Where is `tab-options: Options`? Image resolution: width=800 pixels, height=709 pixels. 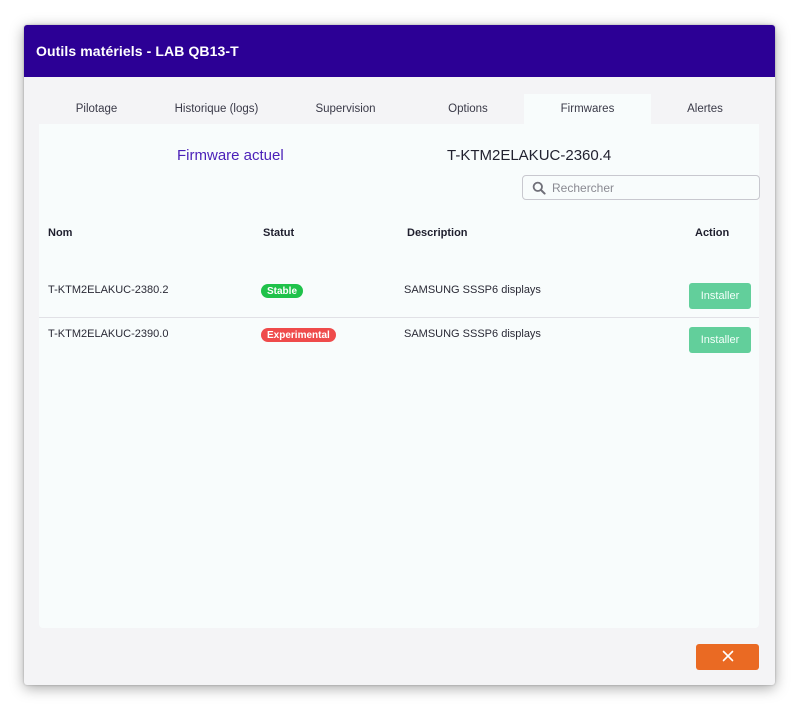 tab-options: Options is located at coordinates (468, 109).